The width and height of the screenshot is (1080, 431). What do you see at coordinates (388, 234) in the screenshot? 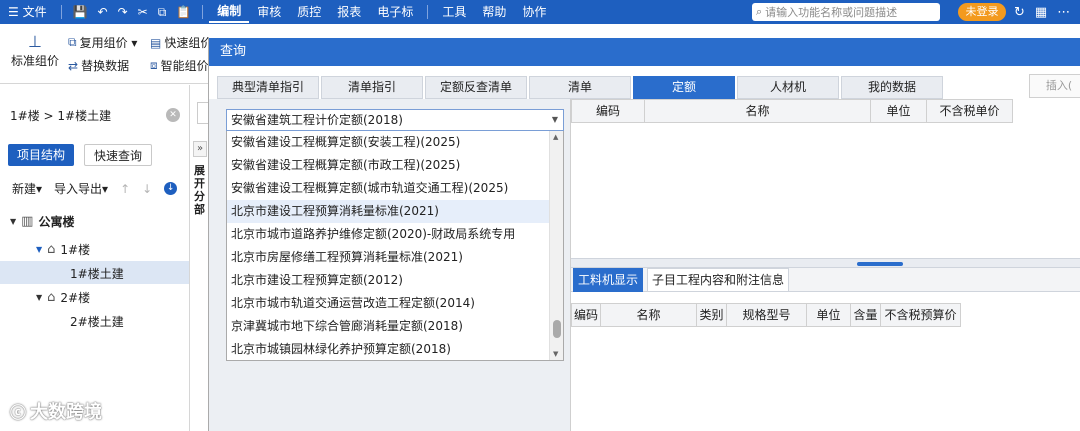
I see `dropdown-option: 北京市城市道路养护维修定额(2020)-财政局系统专用` at bounding box center [388, 234].